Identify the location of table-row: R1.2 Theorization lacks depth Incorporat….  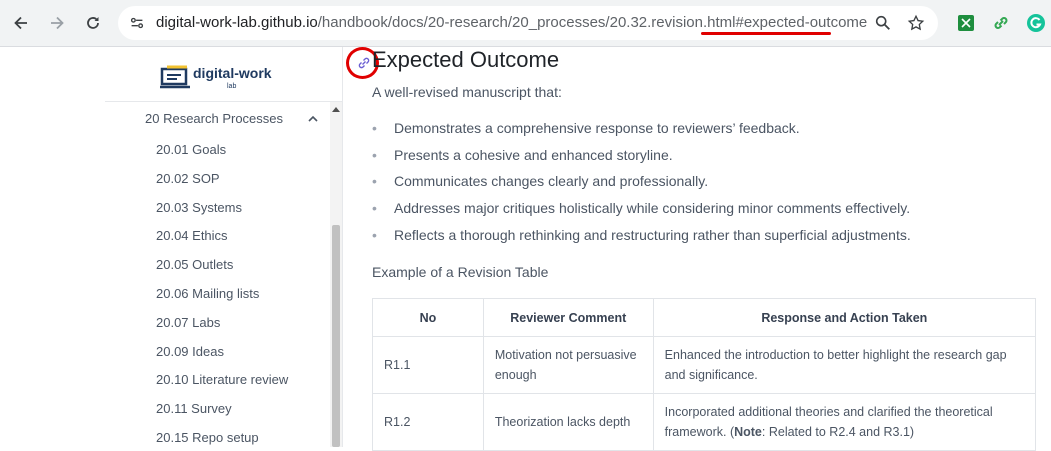
(704, 422).